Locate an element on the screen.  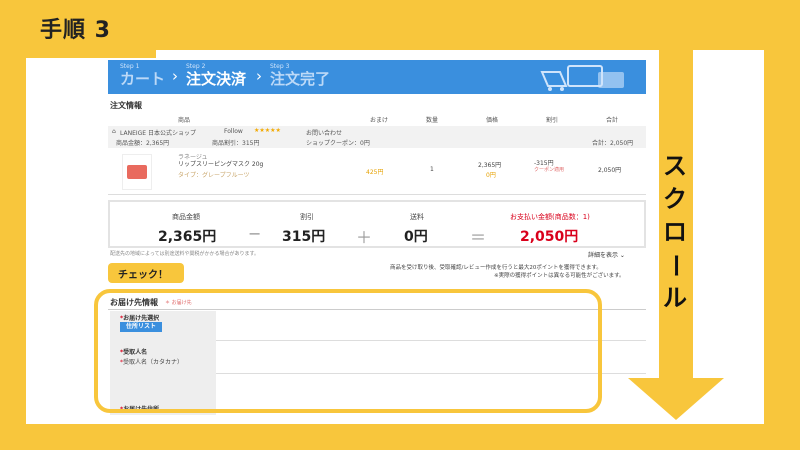
summary-discount-label: 割引 is located at coordinates (307, 217).